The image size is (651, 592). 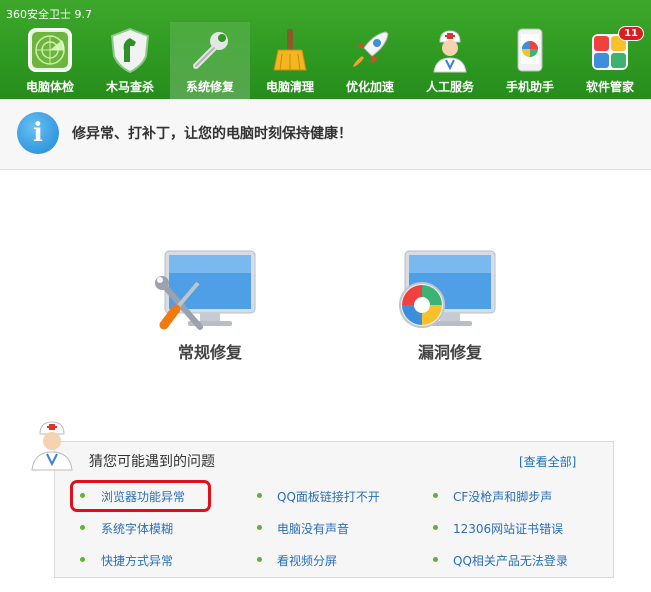 What do you see at coordinates (328, 496) in the screenshot?
I see `problem-link: QQ面板链接打不开` at bounding box center [328, 496].